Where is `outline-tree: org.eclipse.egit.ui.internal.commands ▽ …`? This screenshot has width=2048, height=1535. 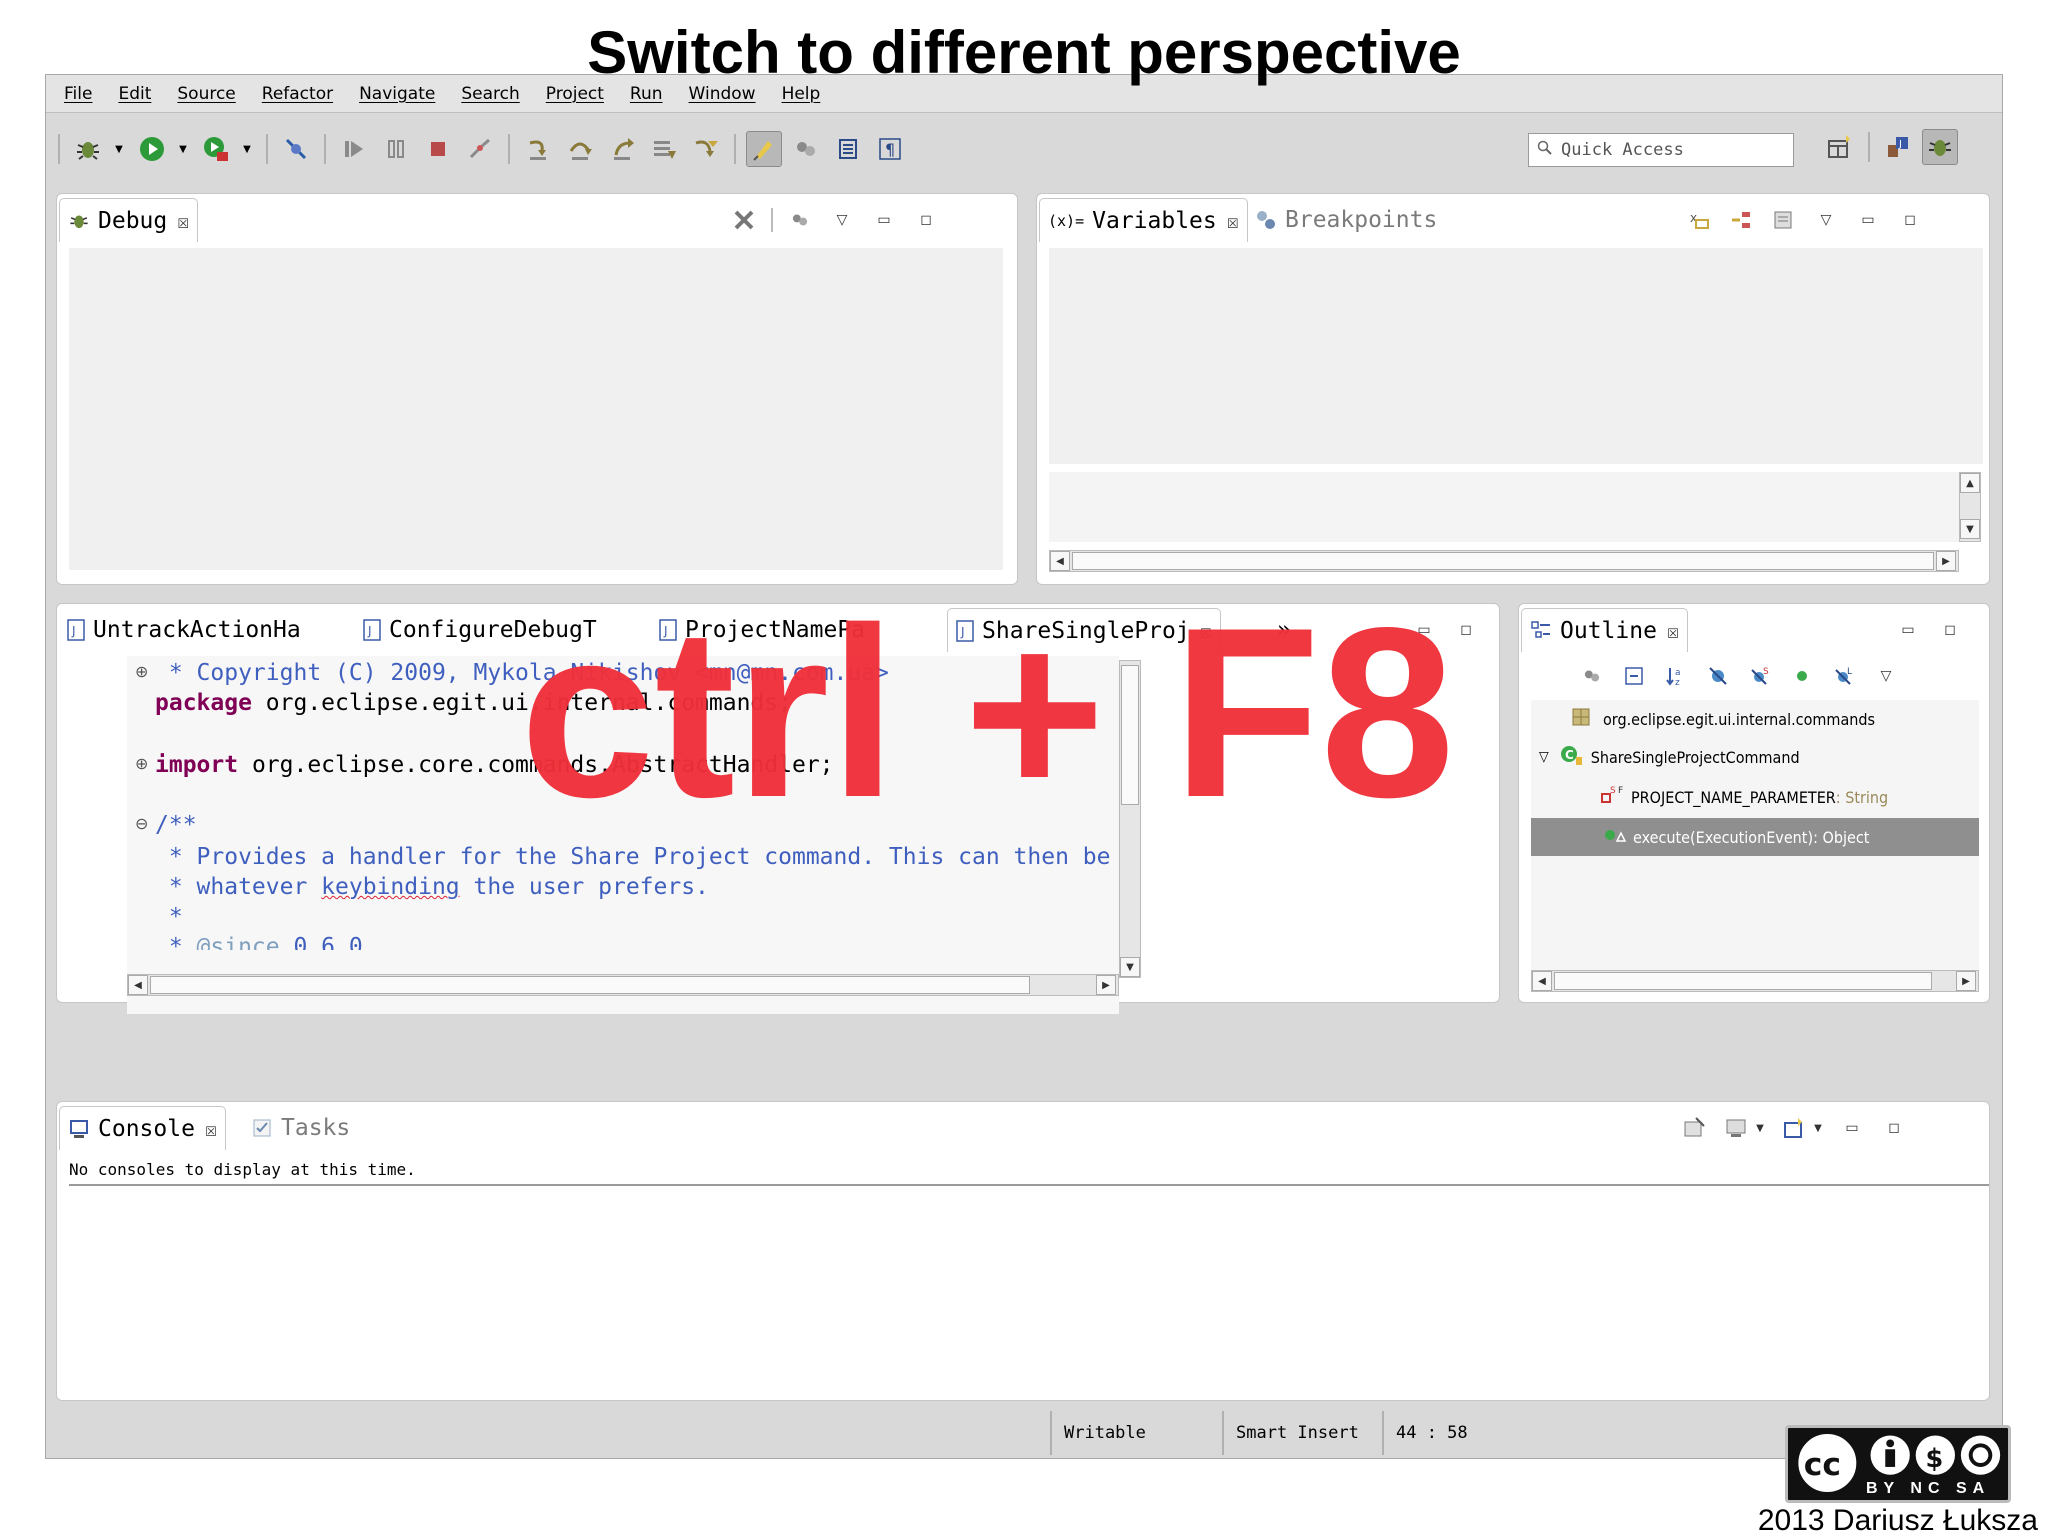 outline-tree: org.eclipse.egit.ui.internal.commands ▽ … is located at coordinates (1755, 845).